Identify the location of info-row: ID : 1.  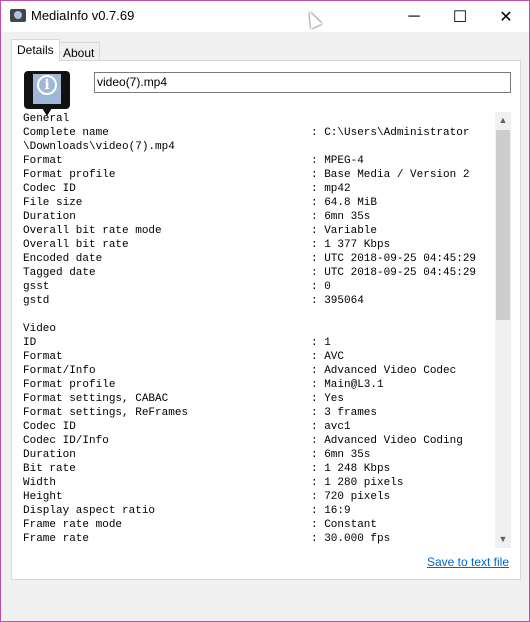
(259, 343).